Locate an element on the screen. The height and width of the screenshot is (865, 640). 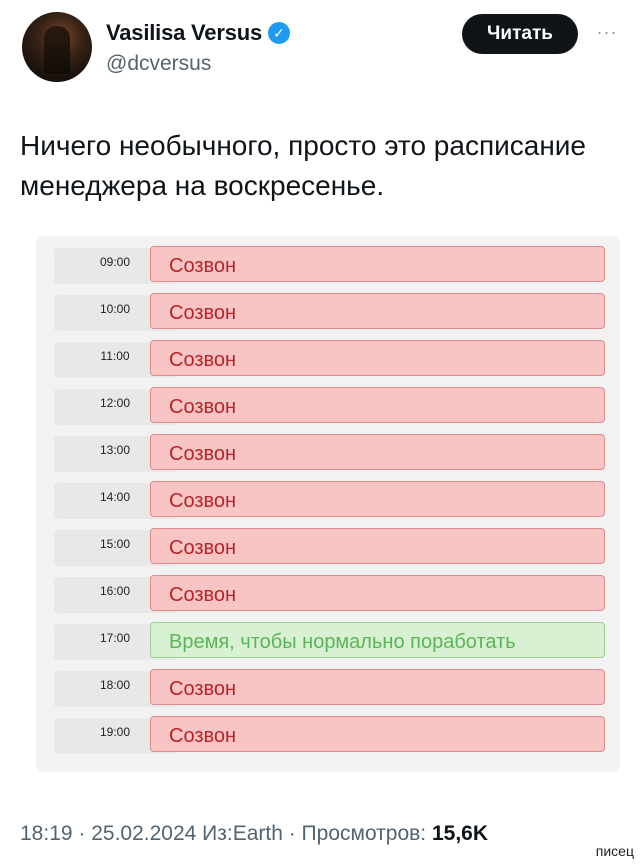
watermark: писец is located at coordinates (614, 851).